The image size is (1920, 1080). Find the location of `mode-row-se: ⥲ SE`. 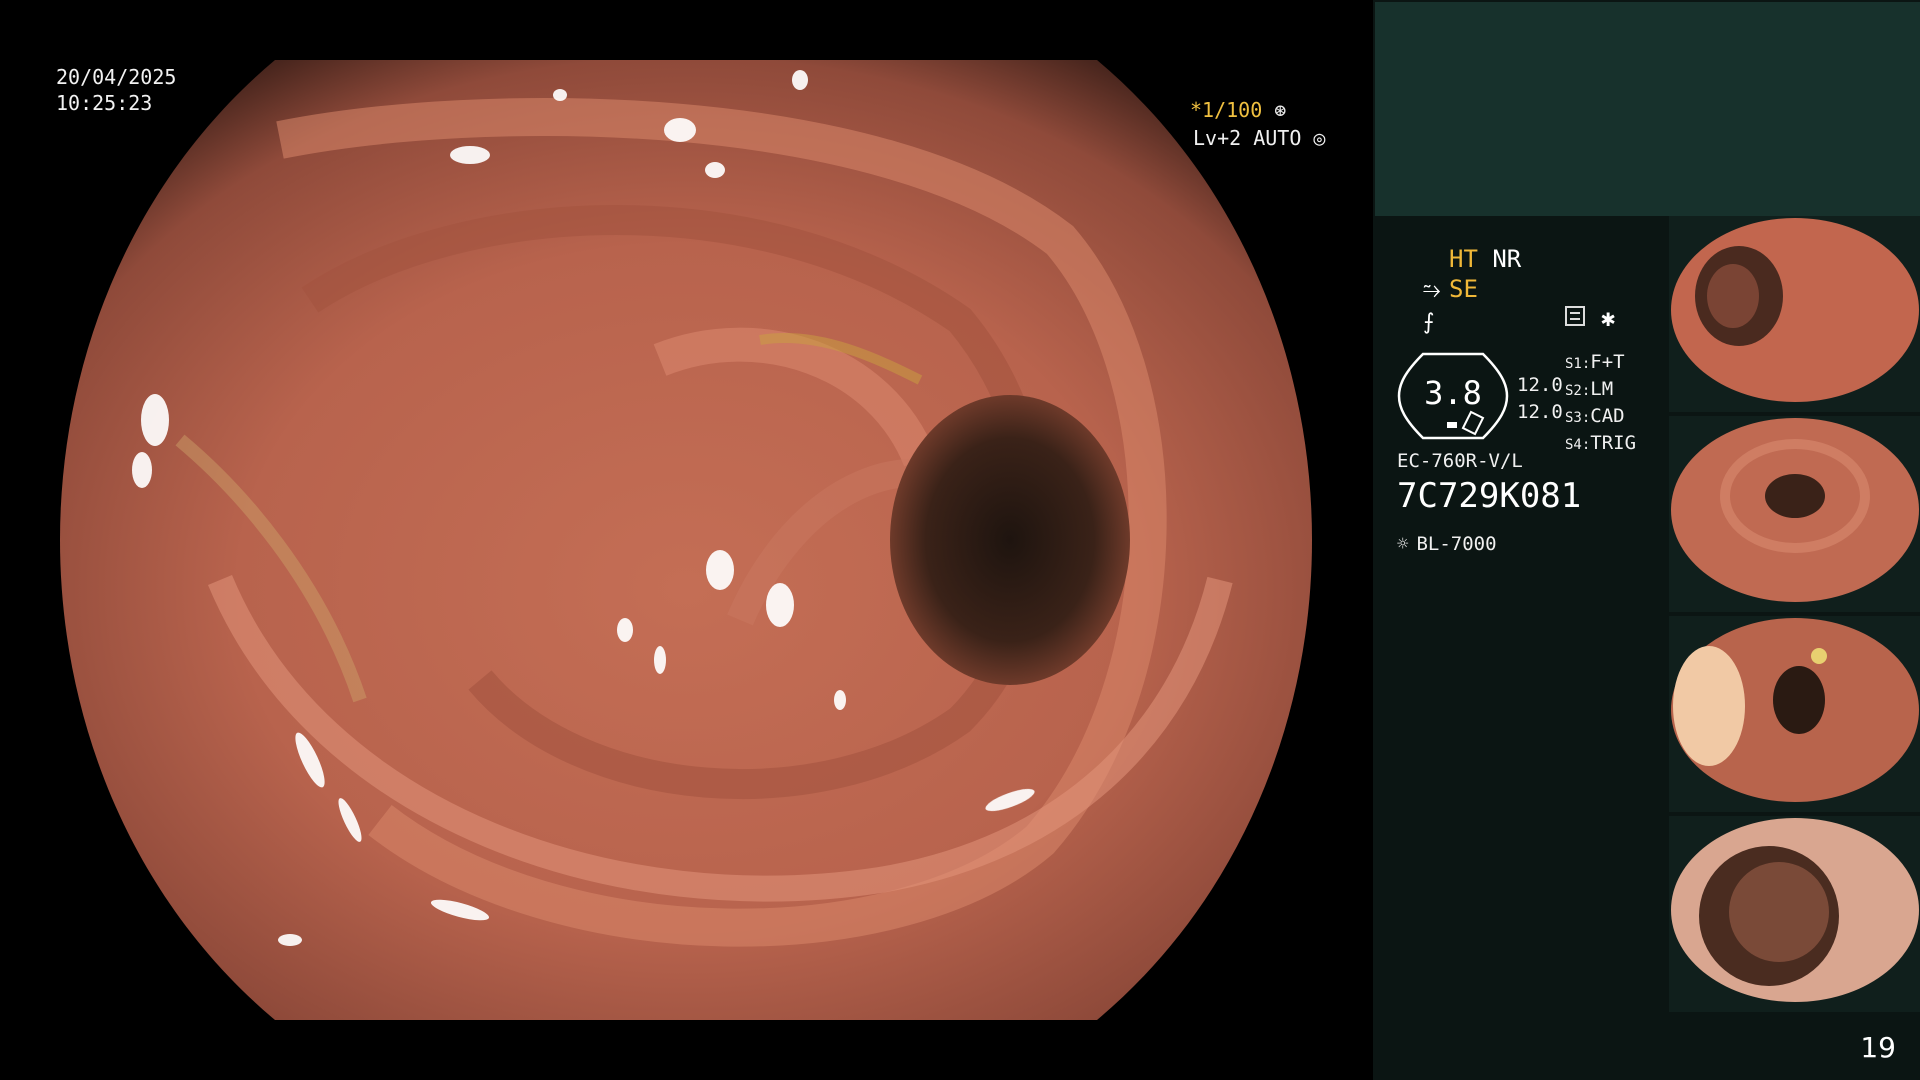

mode-row-se: ⥲ SE is located at coordinates (1472, 290).